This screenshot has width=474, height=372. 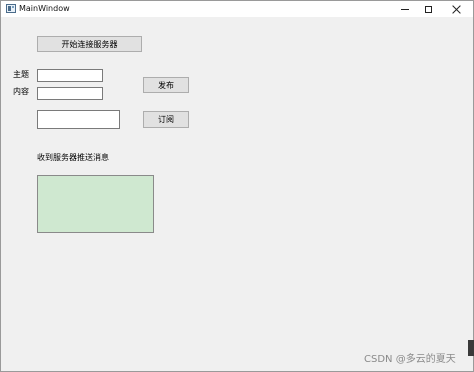 I want to click on app-window-icon, so click(x=11, y=8).